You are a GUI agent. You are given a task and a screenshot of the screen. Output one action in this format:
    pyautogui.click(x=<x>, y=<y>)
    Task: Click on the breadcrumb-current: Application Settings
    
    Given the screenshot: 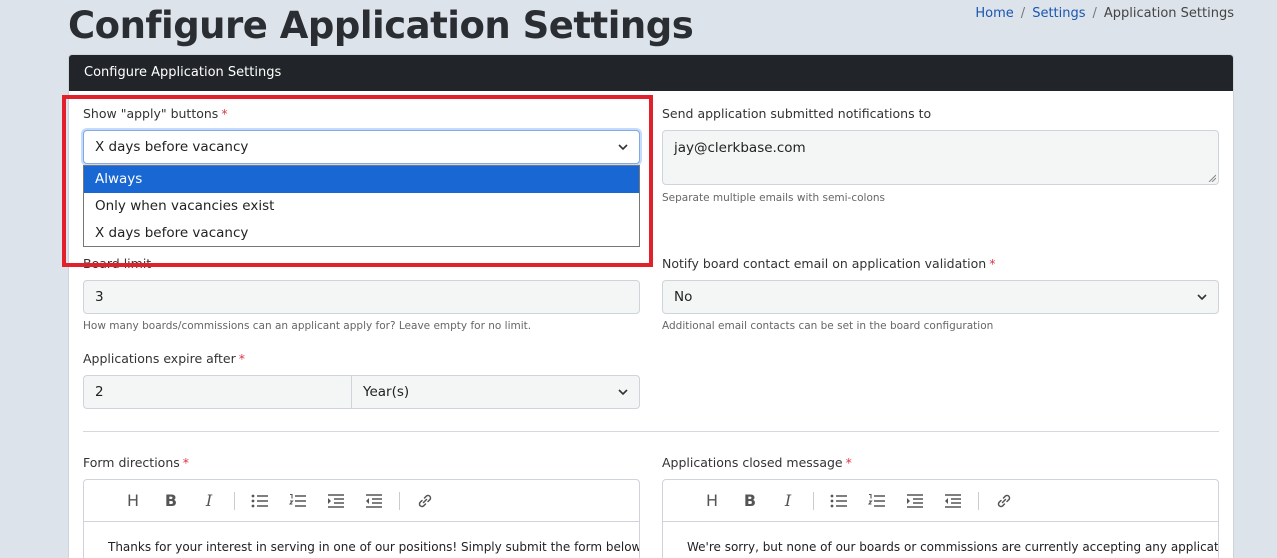 What is the action you would take?
    pyautogui.click(x=1168, y=13)
    